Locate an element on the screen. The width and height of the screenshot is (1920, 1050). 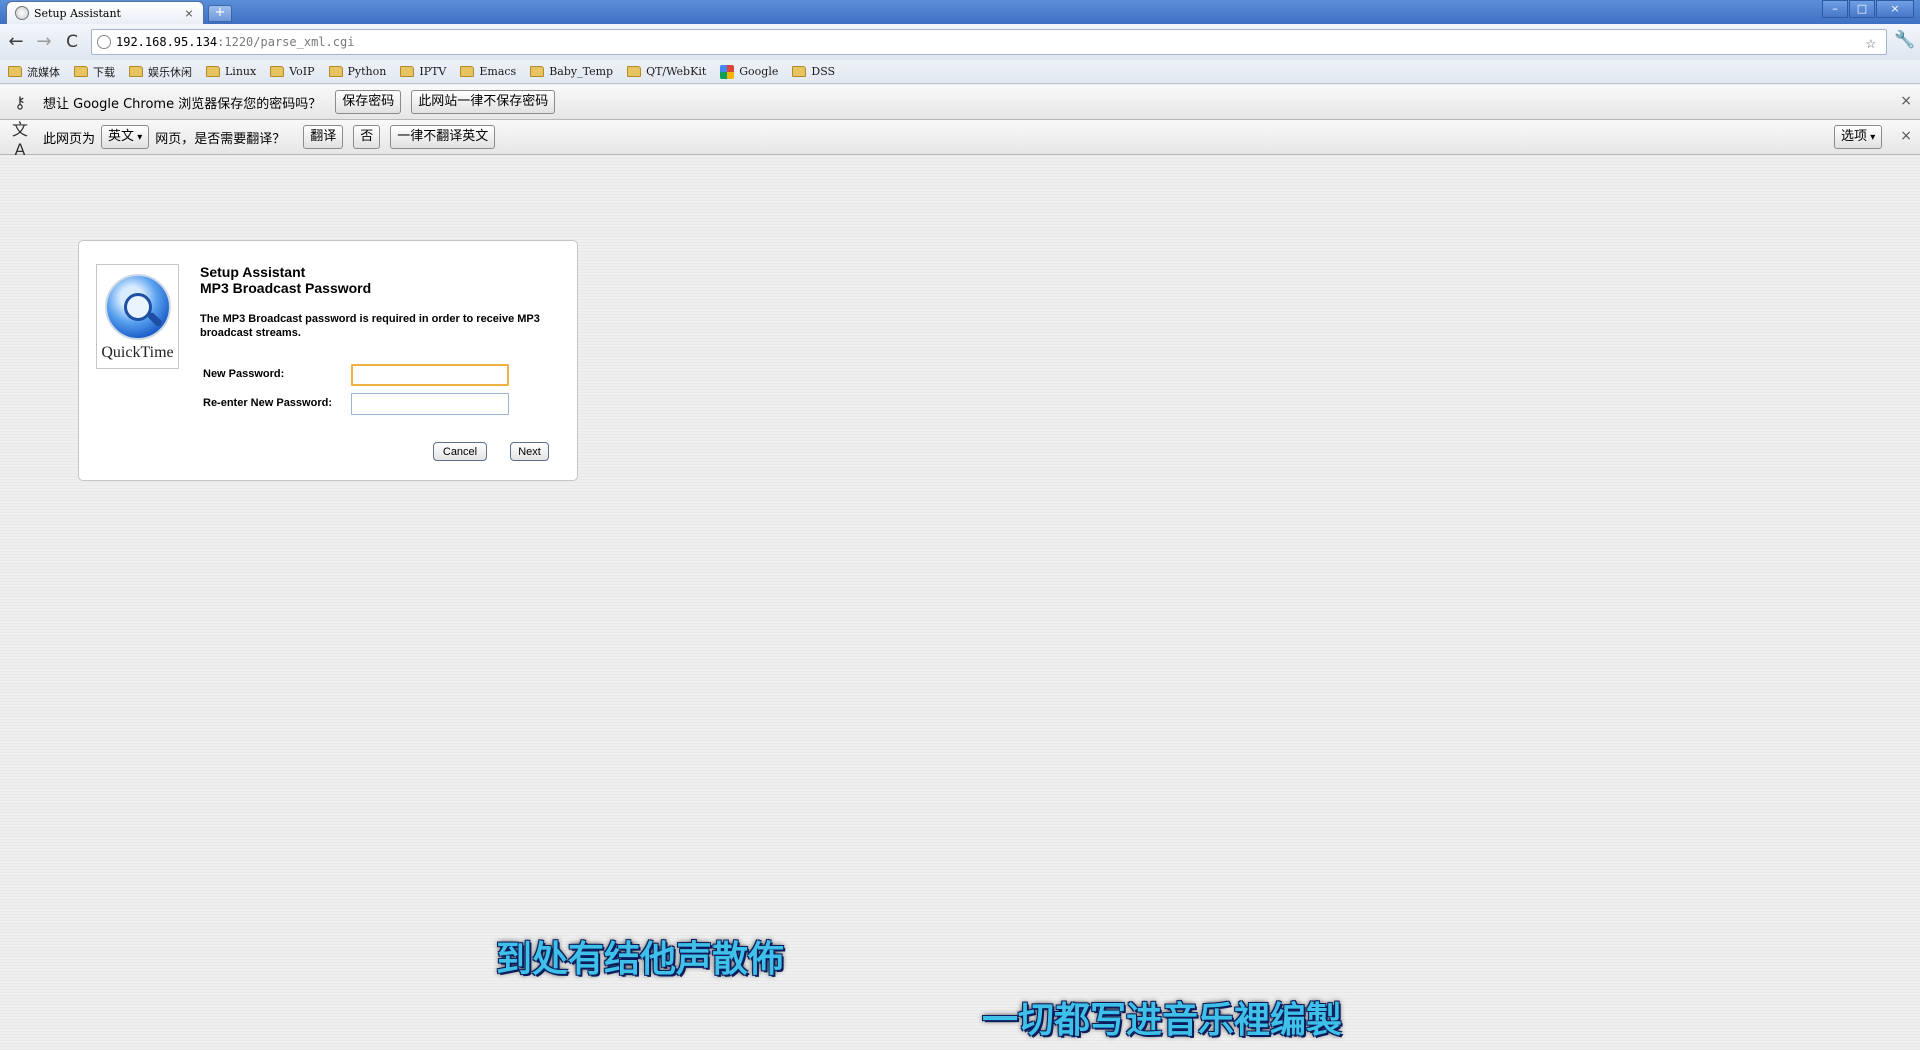
dialog-heading: Setup Assistant MP3 Broadcast Password is located at coordinates (285, 280).